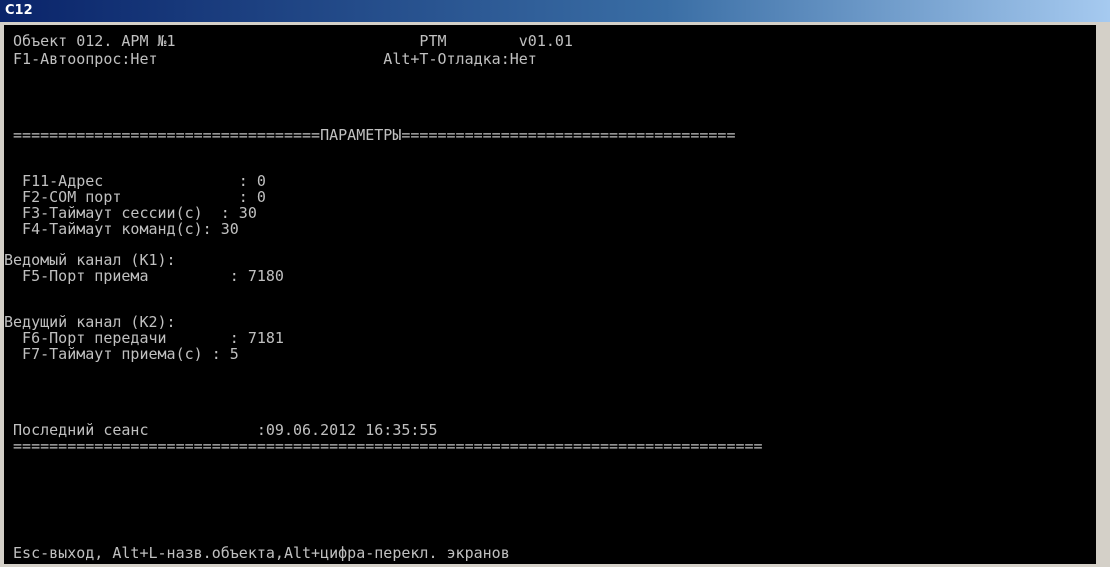 Image resolution: width=1110 pixels, height=567 pixels. I want to click on param-command-timeout: F4-Таймаут команд(с): 30, so click(121, 229).